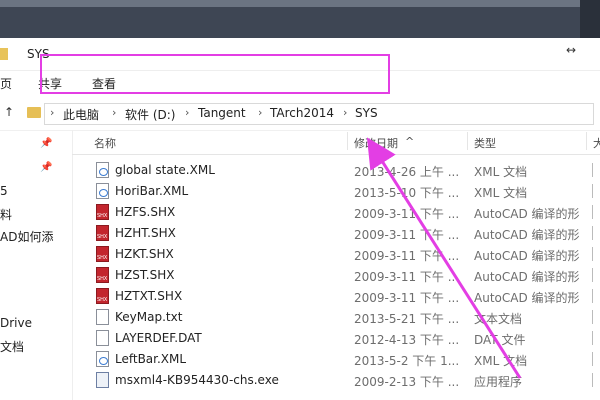 This screenshot has width=600, height=400. Describe the element at coordinates (300, 275) in the screenshot. I see `file-row: HZST.SHX 2009-3-11 下午 ... AutoCAD 编译的形` at that location.